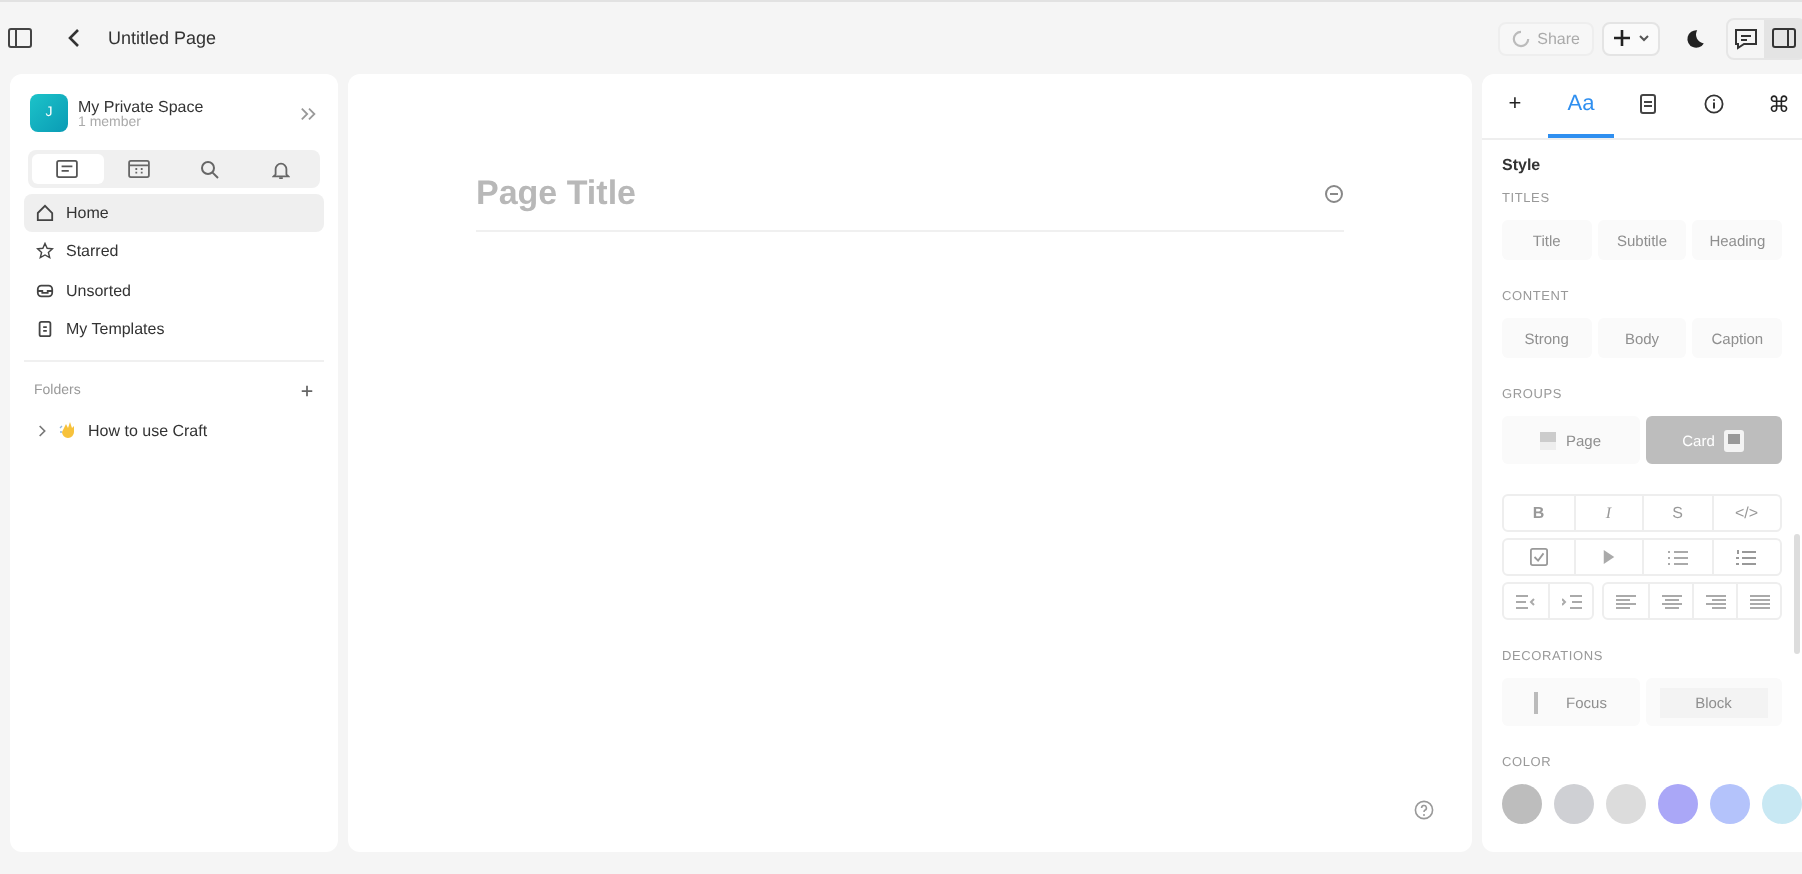  What do you see at coordinates (1538, 557) in the screenshot?
I see `checkbox-icon` at bounding box center [1538, 557].